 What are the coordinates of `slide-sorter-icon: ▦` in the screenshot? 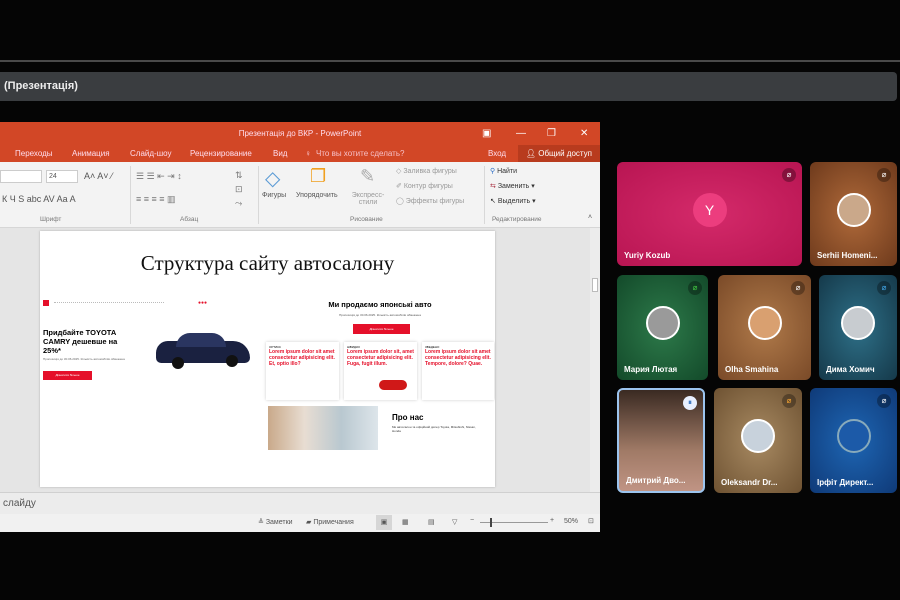 It's located at (405, 522).